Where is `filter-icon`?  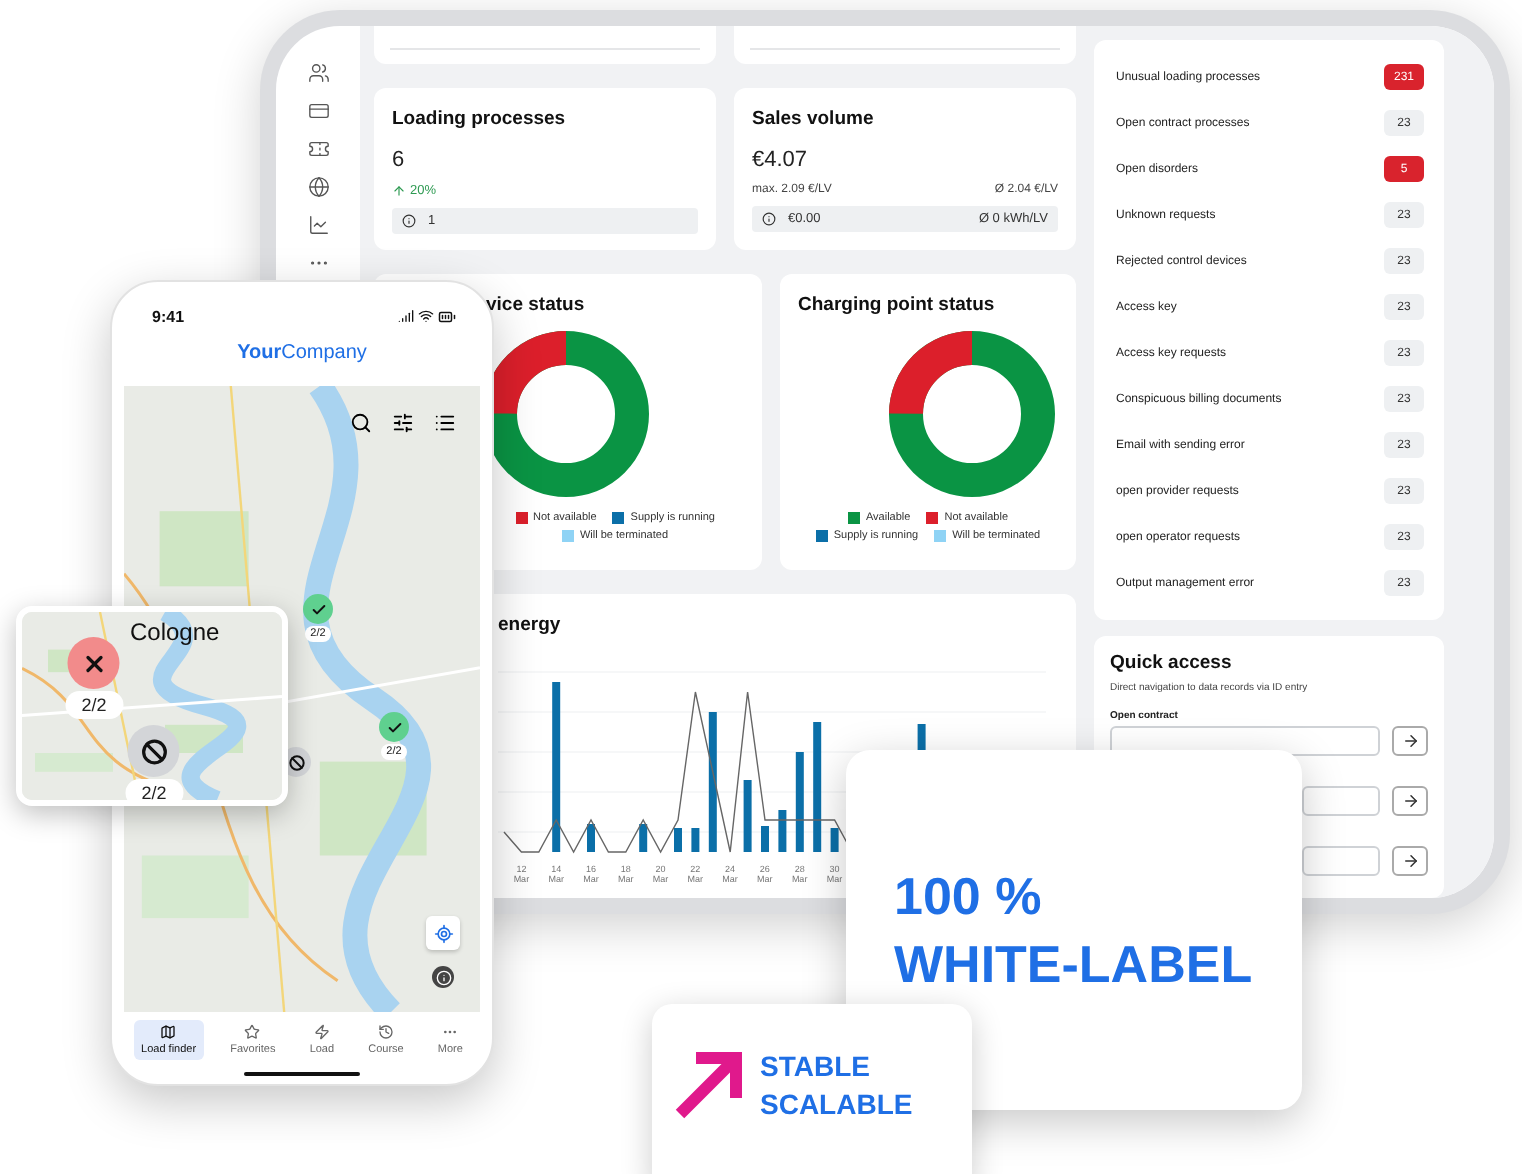
filter-icon is located at coordinates (403, 423).